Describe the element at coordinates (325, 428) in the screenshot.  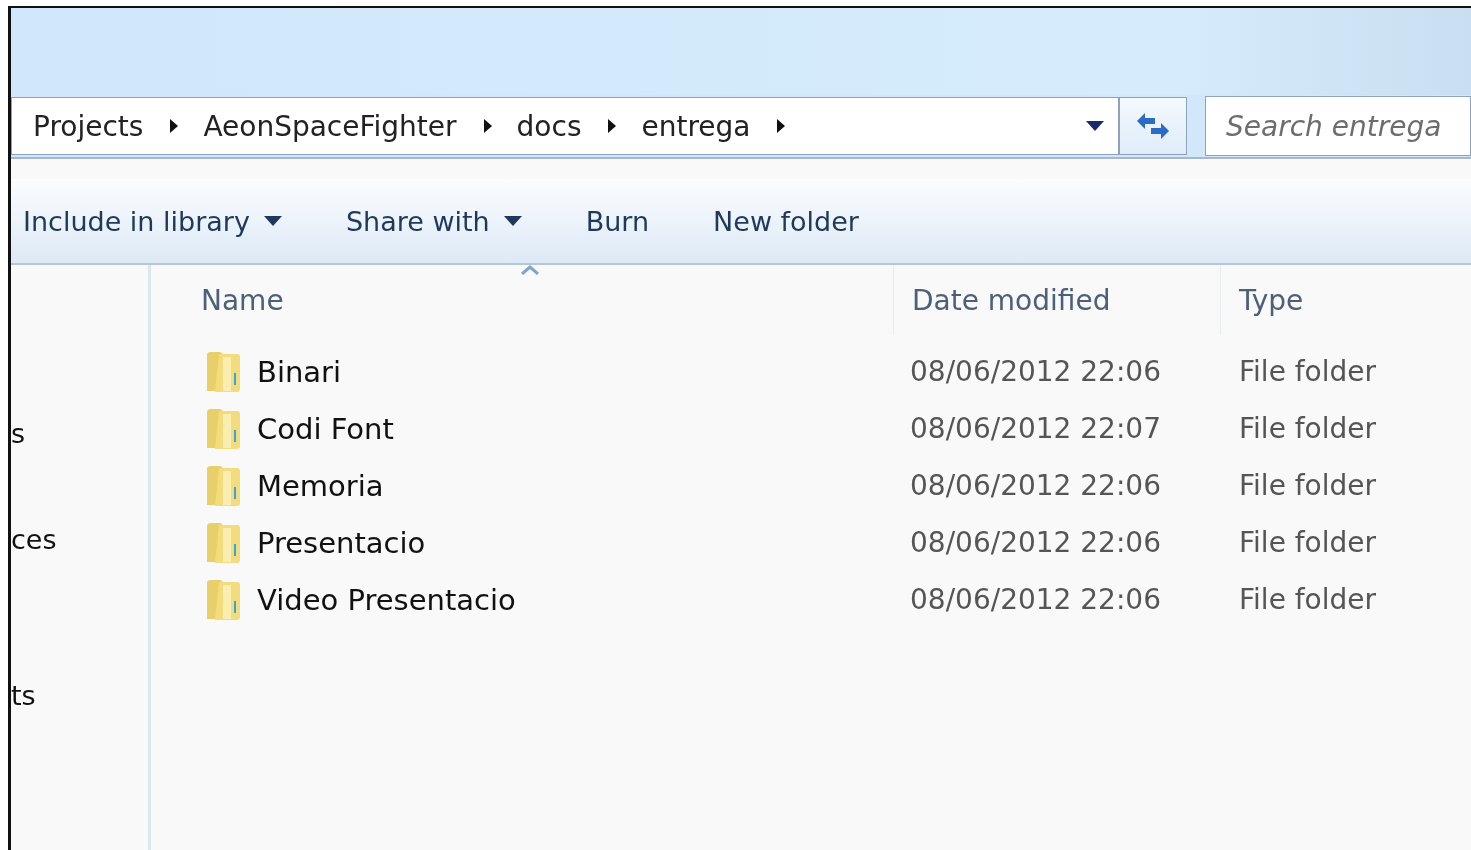
I see `file-name: Codi Font` at that location.